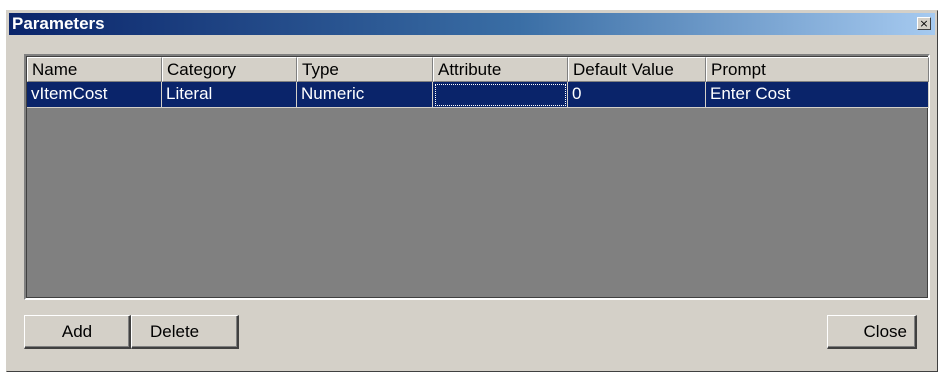  What do you see at coordinates (365, 95) in the screenshot?
I see `cell-type: Numeric` at bounding box center [365, 95].